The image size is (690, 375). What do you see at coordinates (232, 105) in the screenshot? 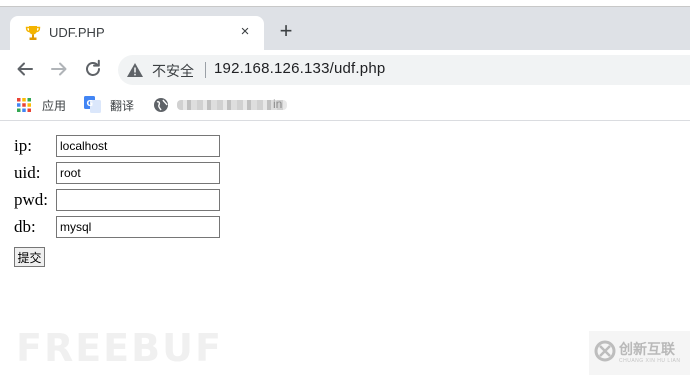
I see `blurred-bookmark-label` at bounding box center [232, 105].